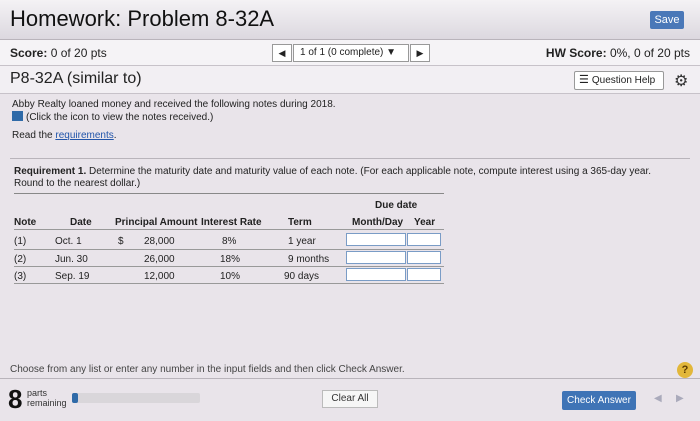 The image size is (700, 421). Describe the element at coordinates (396, 205) in the screenshot. I see `due-date-header: Due date` at that location.